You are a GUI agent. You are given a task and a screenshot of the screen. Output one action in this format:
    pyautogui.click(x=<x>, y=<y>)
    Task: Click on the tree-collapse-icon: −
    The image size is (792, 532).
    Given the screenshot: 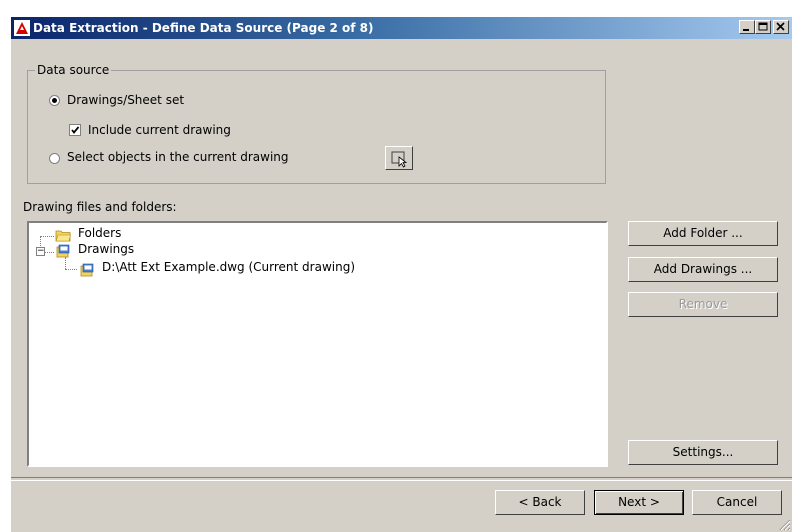 What is the action you would take?
    pyautogui.click(x=40, y=251)
    